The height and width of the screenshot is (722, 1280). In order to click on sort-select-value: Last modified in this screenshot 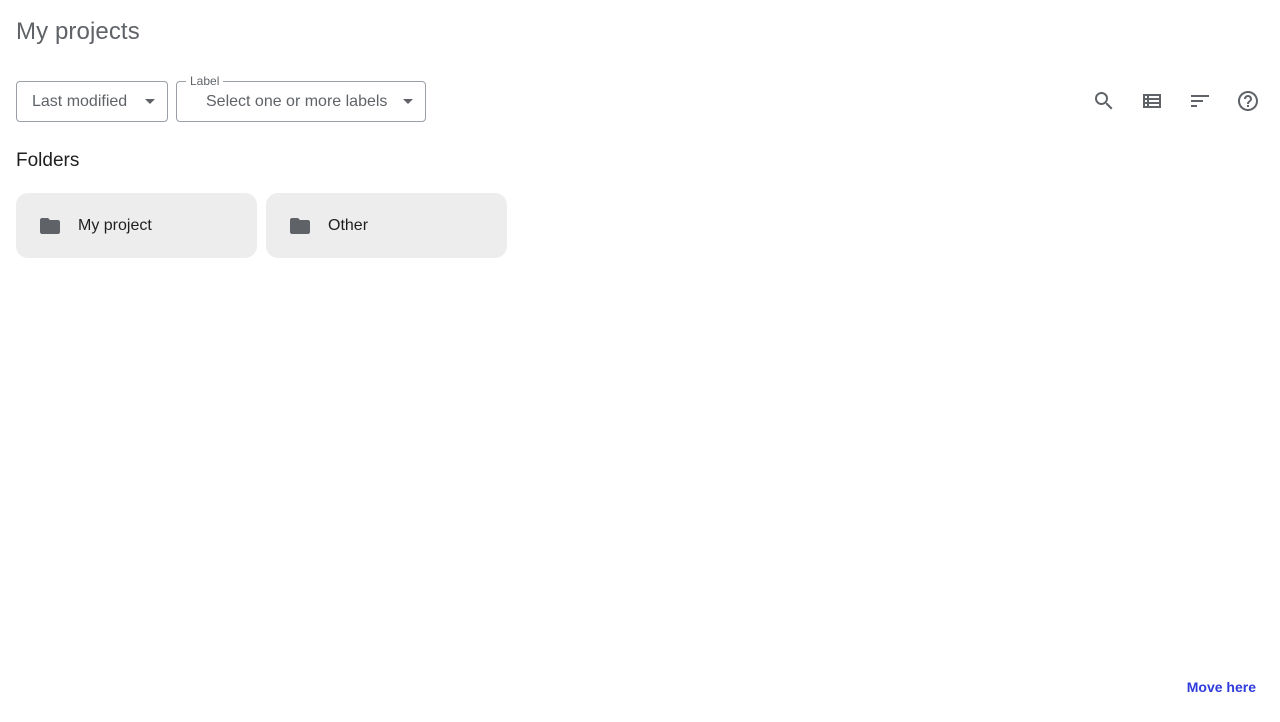, I will do `click(80, 101)`.